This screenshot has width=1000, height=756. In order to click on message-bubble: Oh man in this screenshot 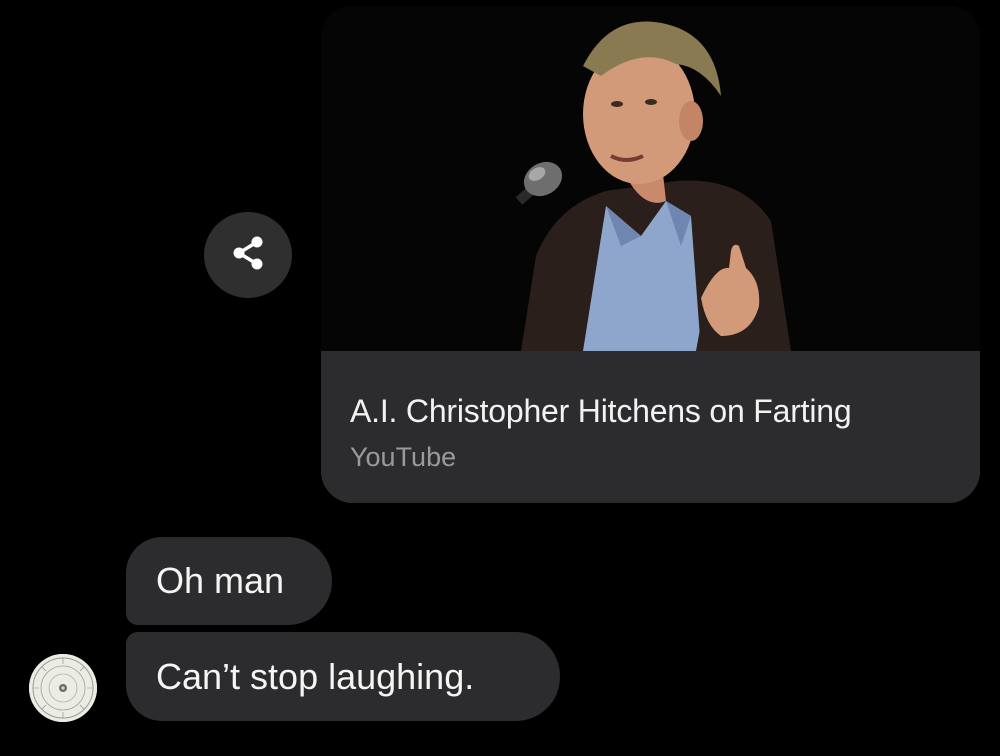, I will do `click(229, 581)`.